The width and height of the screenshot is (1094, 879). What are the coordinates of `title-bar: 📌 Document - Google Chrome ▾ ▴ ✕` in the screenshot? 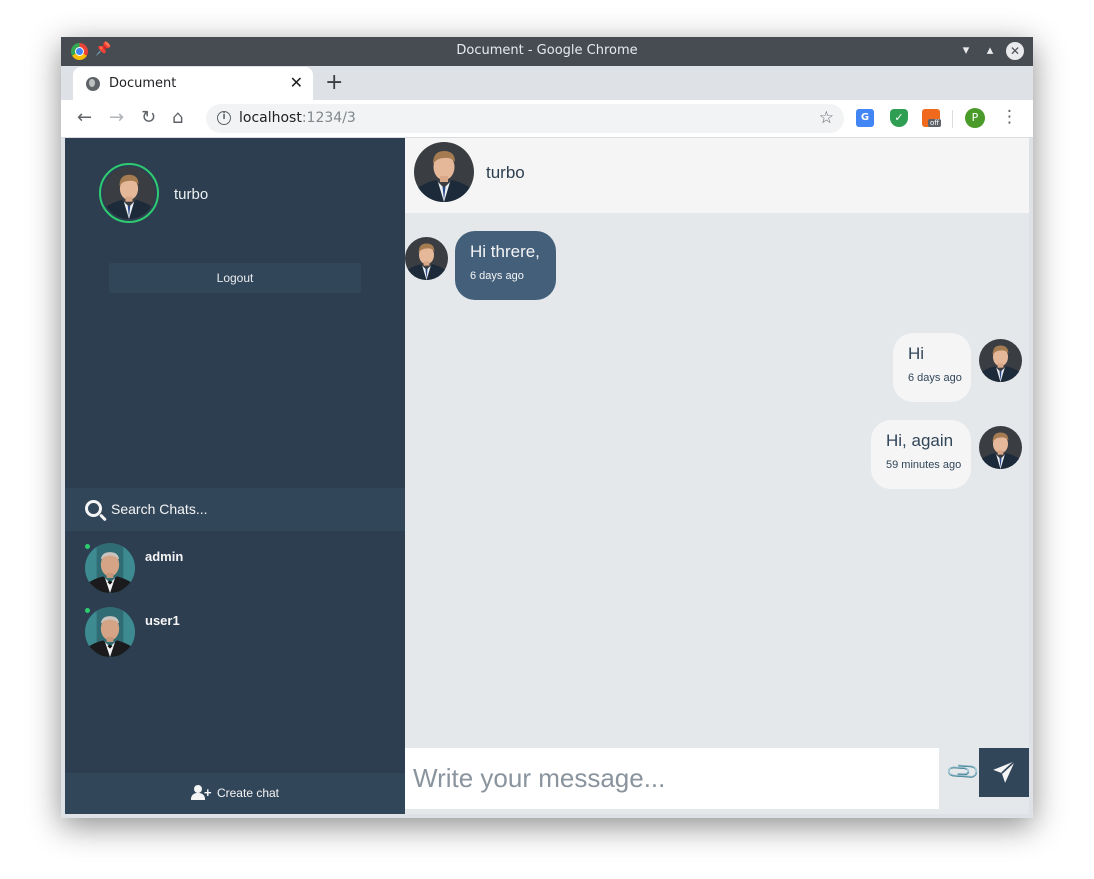 It's located at (547, 51).